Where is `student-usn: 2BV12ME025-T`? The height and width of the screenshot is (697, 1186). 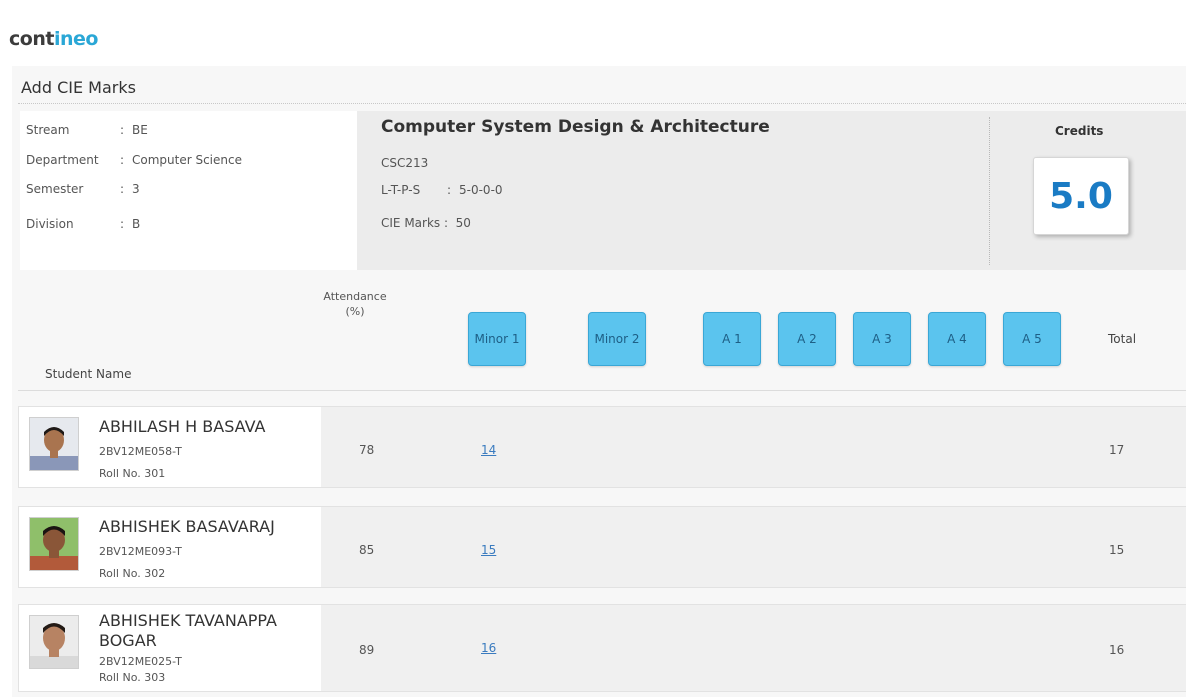 student-usn: 2BV12ME025-T is located at coordinates (140, 661).